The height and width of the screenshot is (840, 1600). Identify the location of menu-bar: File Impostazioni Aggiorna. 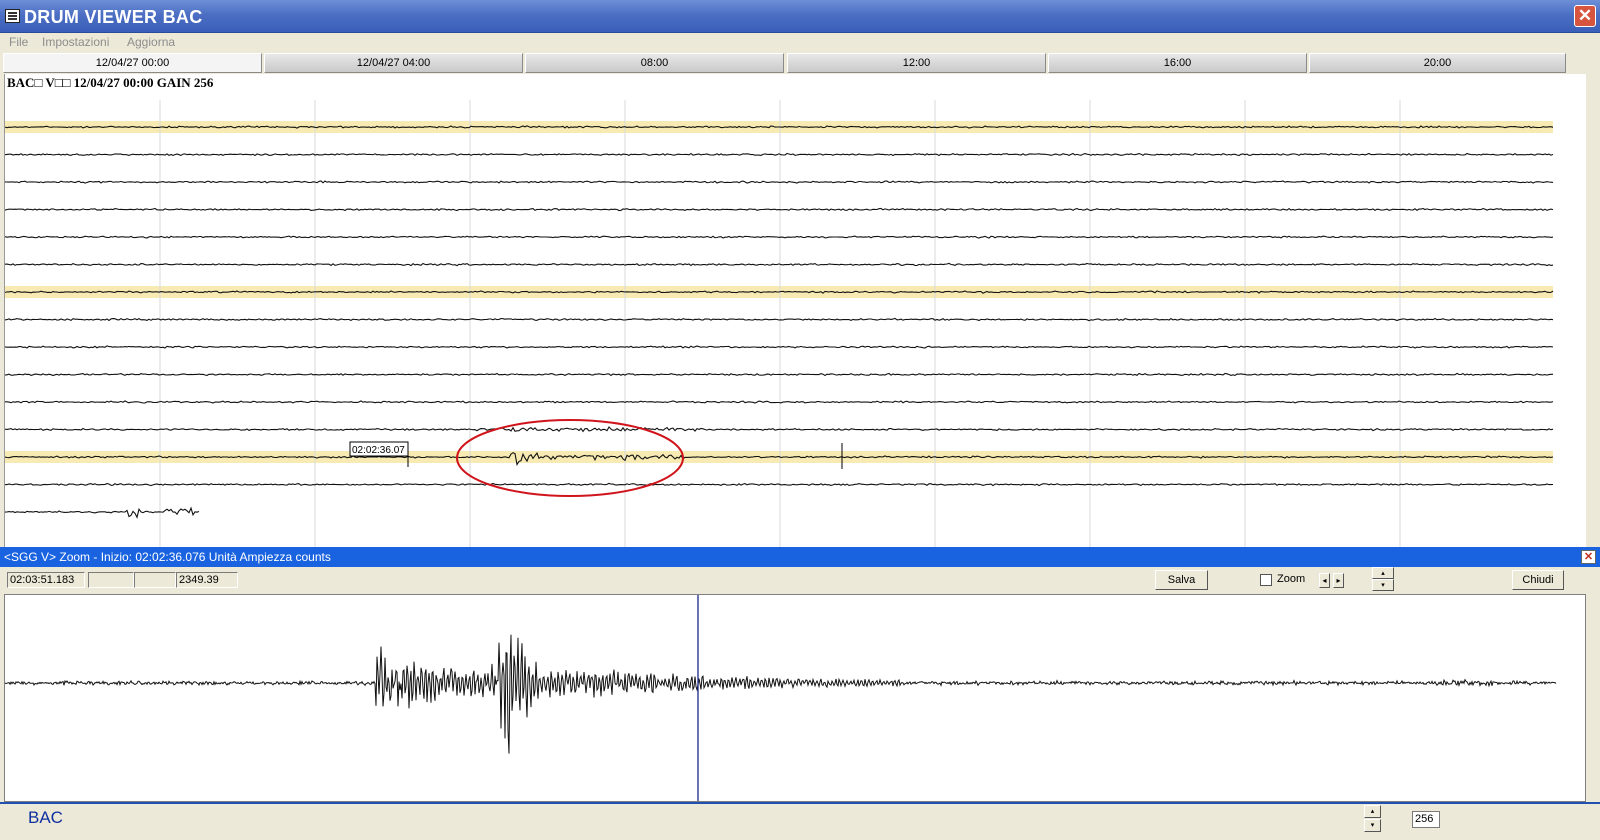
(800, 42).